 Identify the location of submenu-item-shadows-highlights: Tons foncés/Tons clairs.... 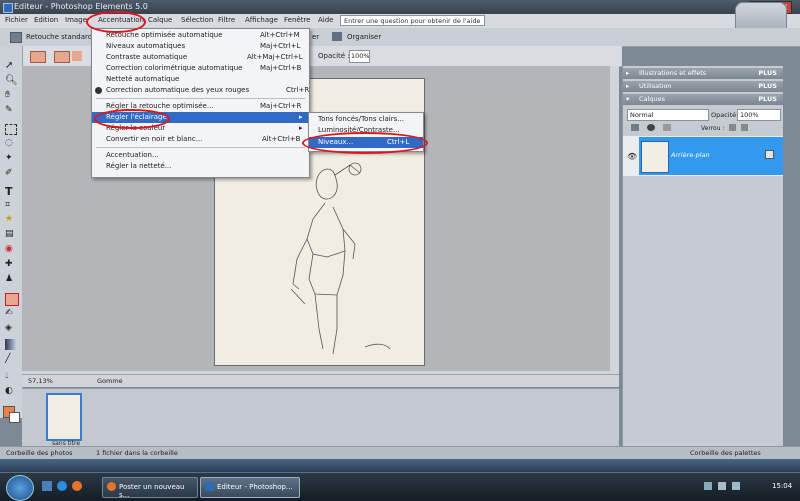
(366, 119).